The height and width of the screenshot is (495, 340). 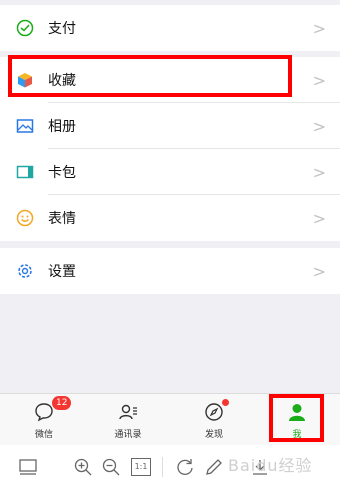 I want to click on thumbnail-view-icon, so click(x=28, y=467).